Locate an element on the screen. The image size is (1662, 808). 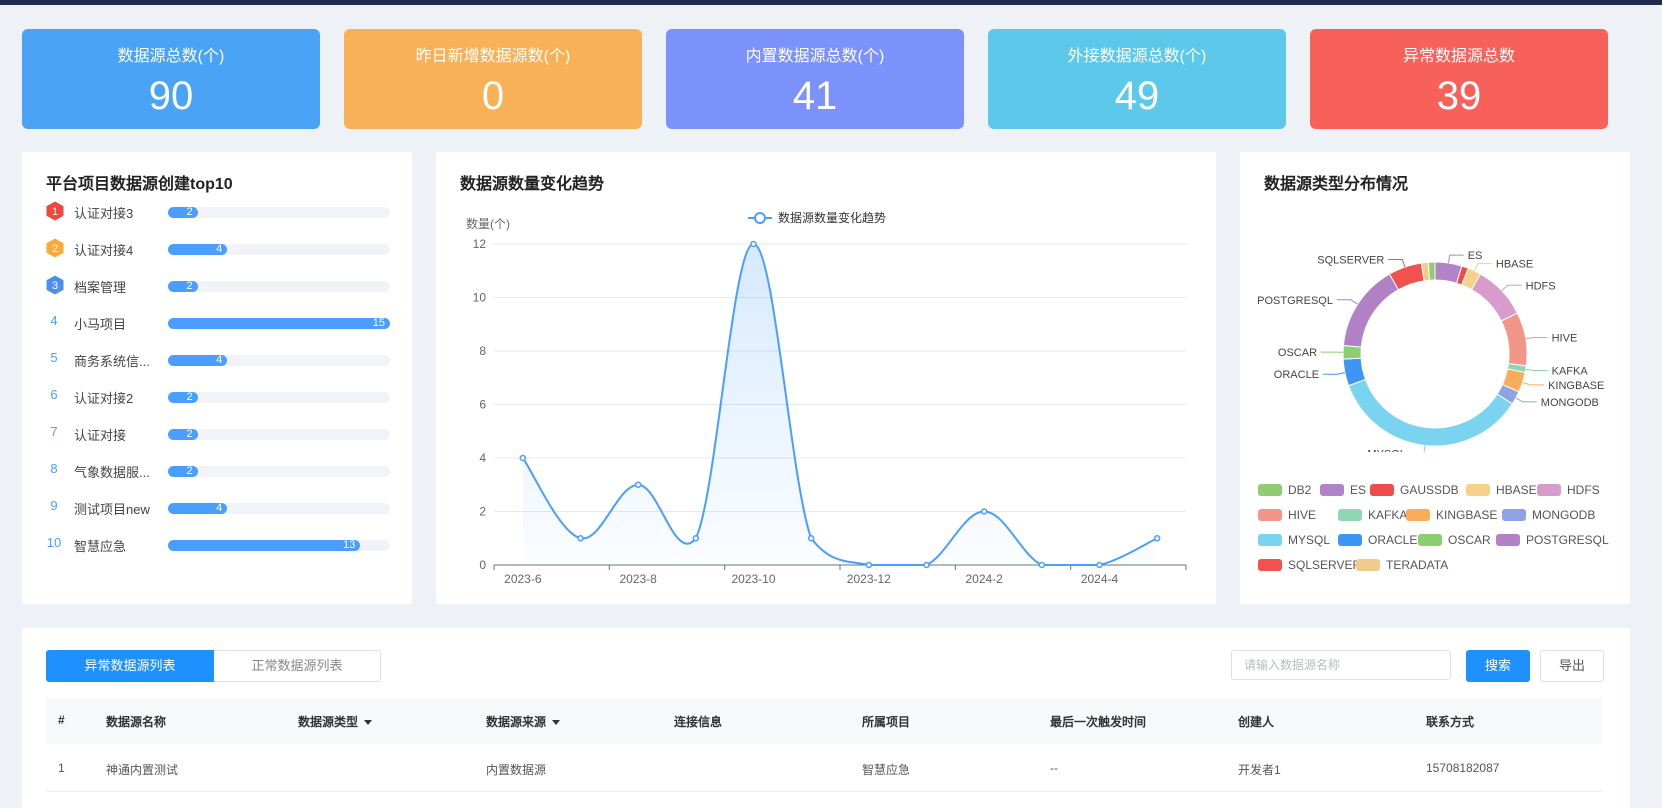
rank-number: 9 is located at coordinates (54, 505).